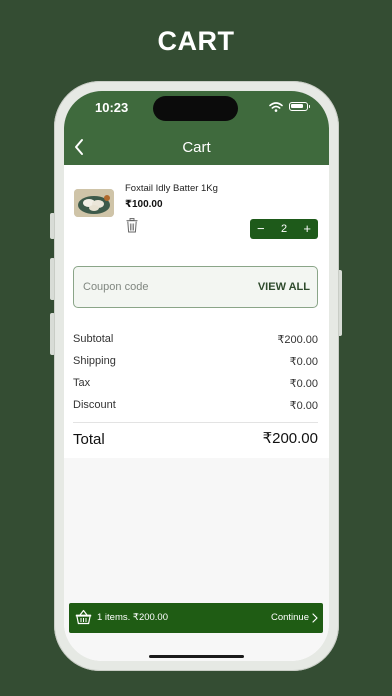 This screenshot has height=696, width=392. What do you see at coordinates (132, 225) in the screenshot?
I see `trash-icon` at bounding box center [132, 225].